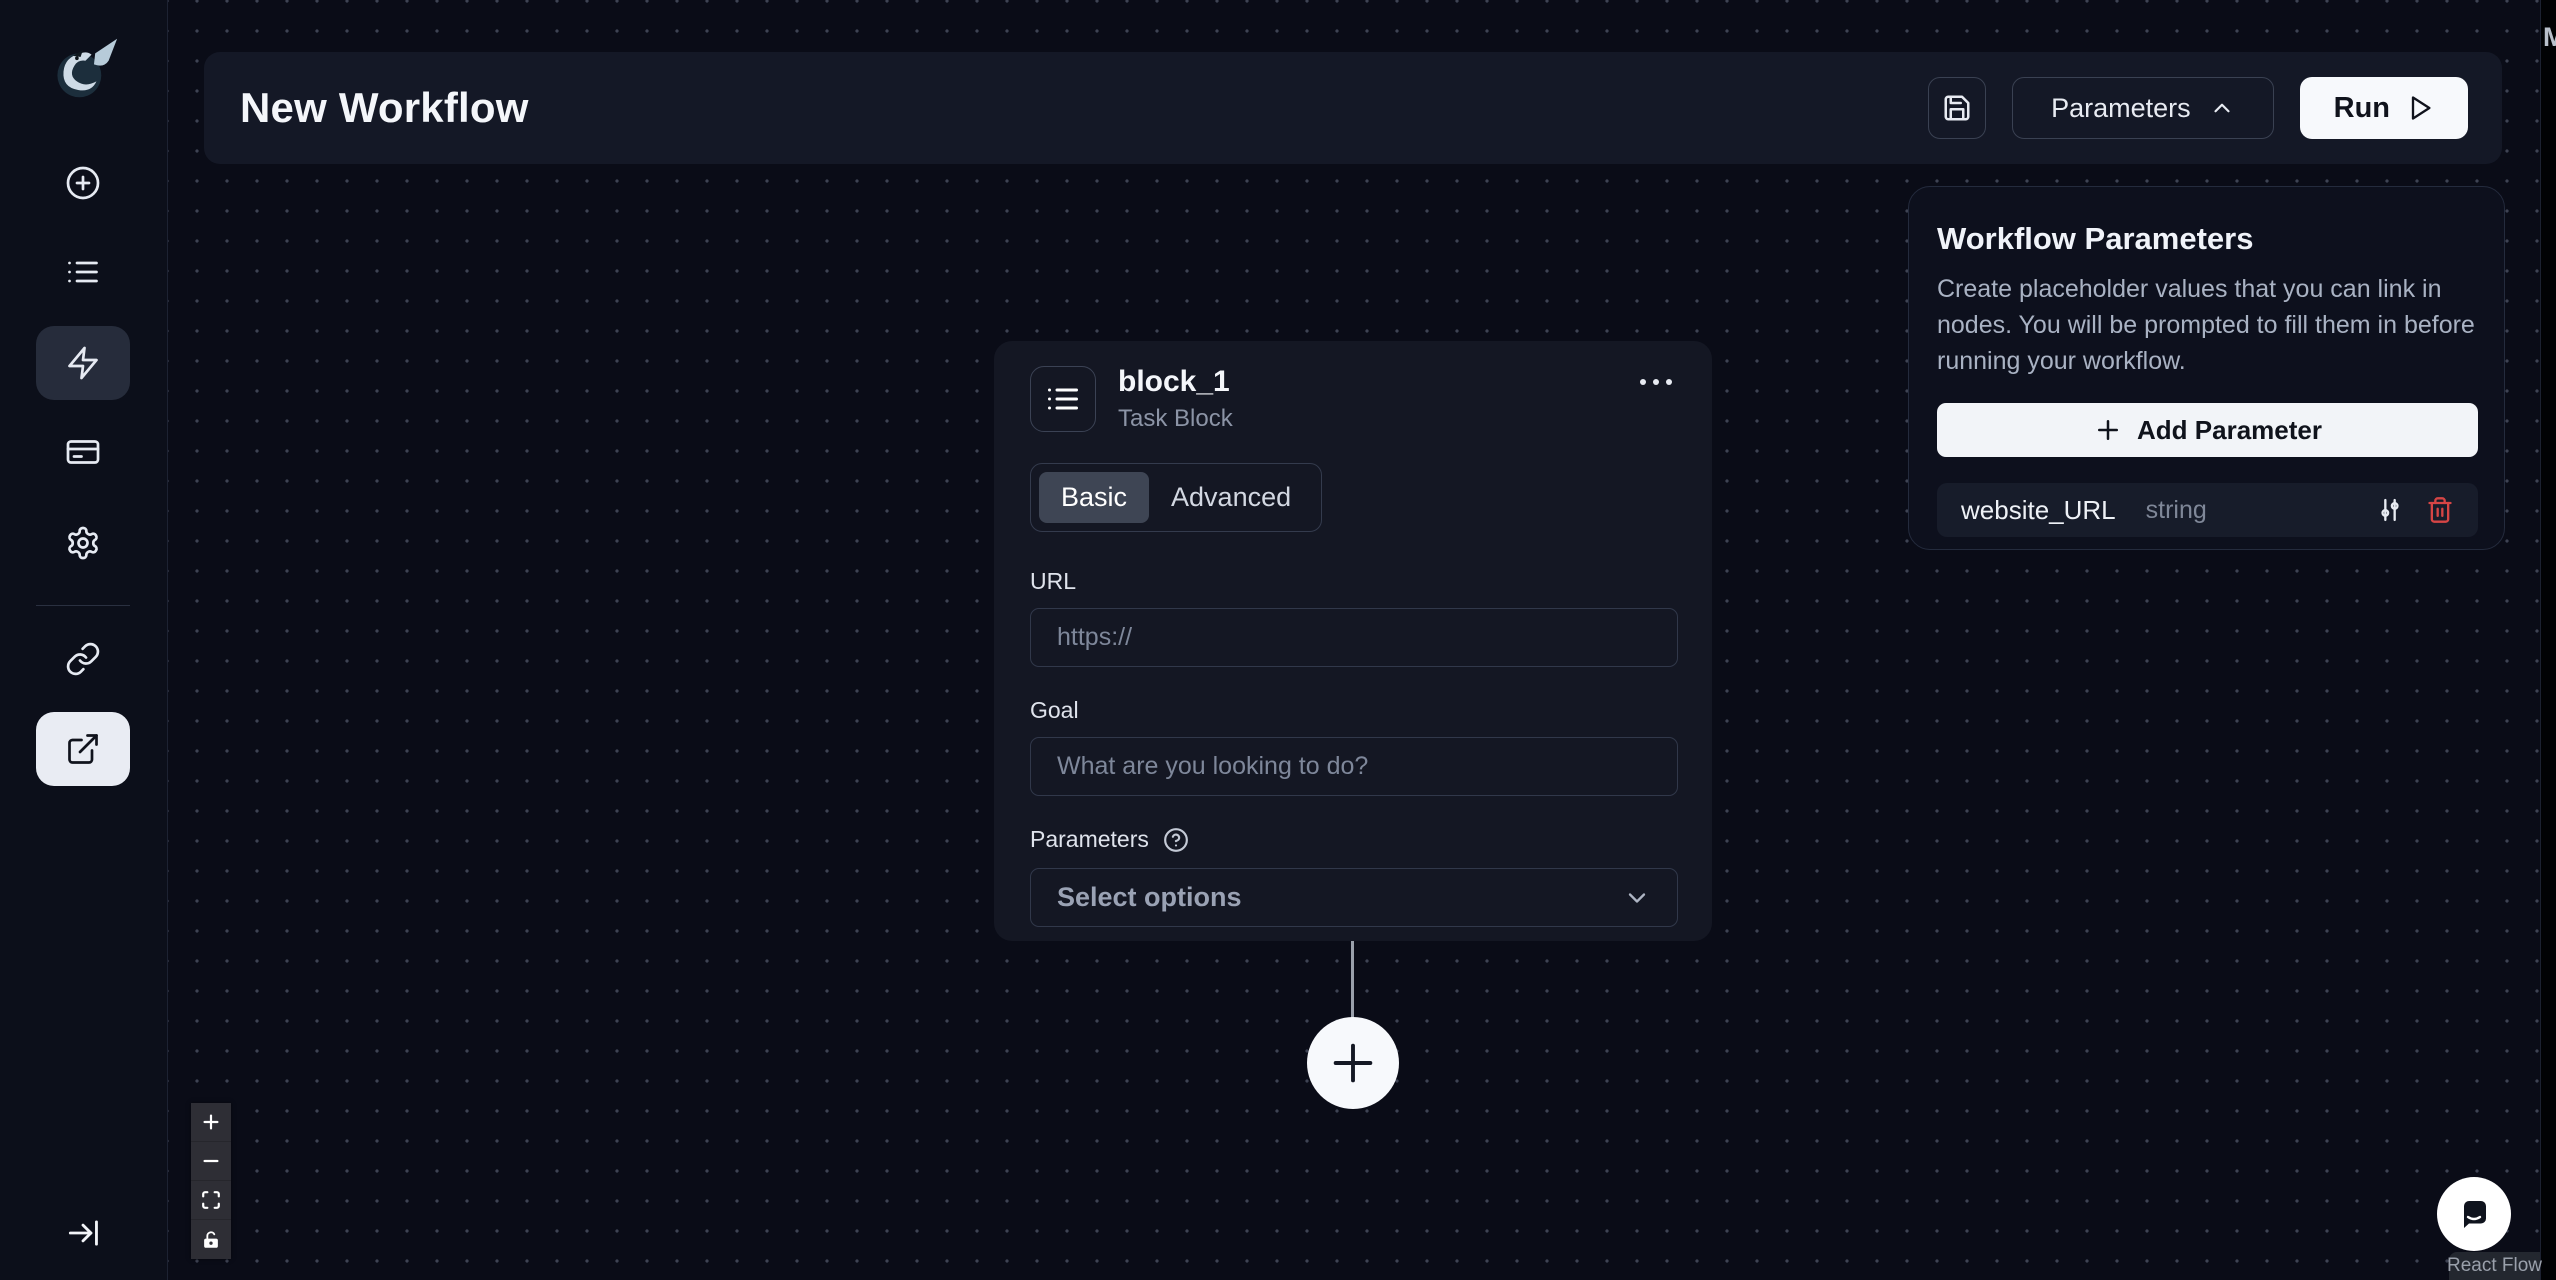 The width and height of the screenshot is (2556, 1280). I want to click on parameters-button-label: Parameters, so click(2121, 107).